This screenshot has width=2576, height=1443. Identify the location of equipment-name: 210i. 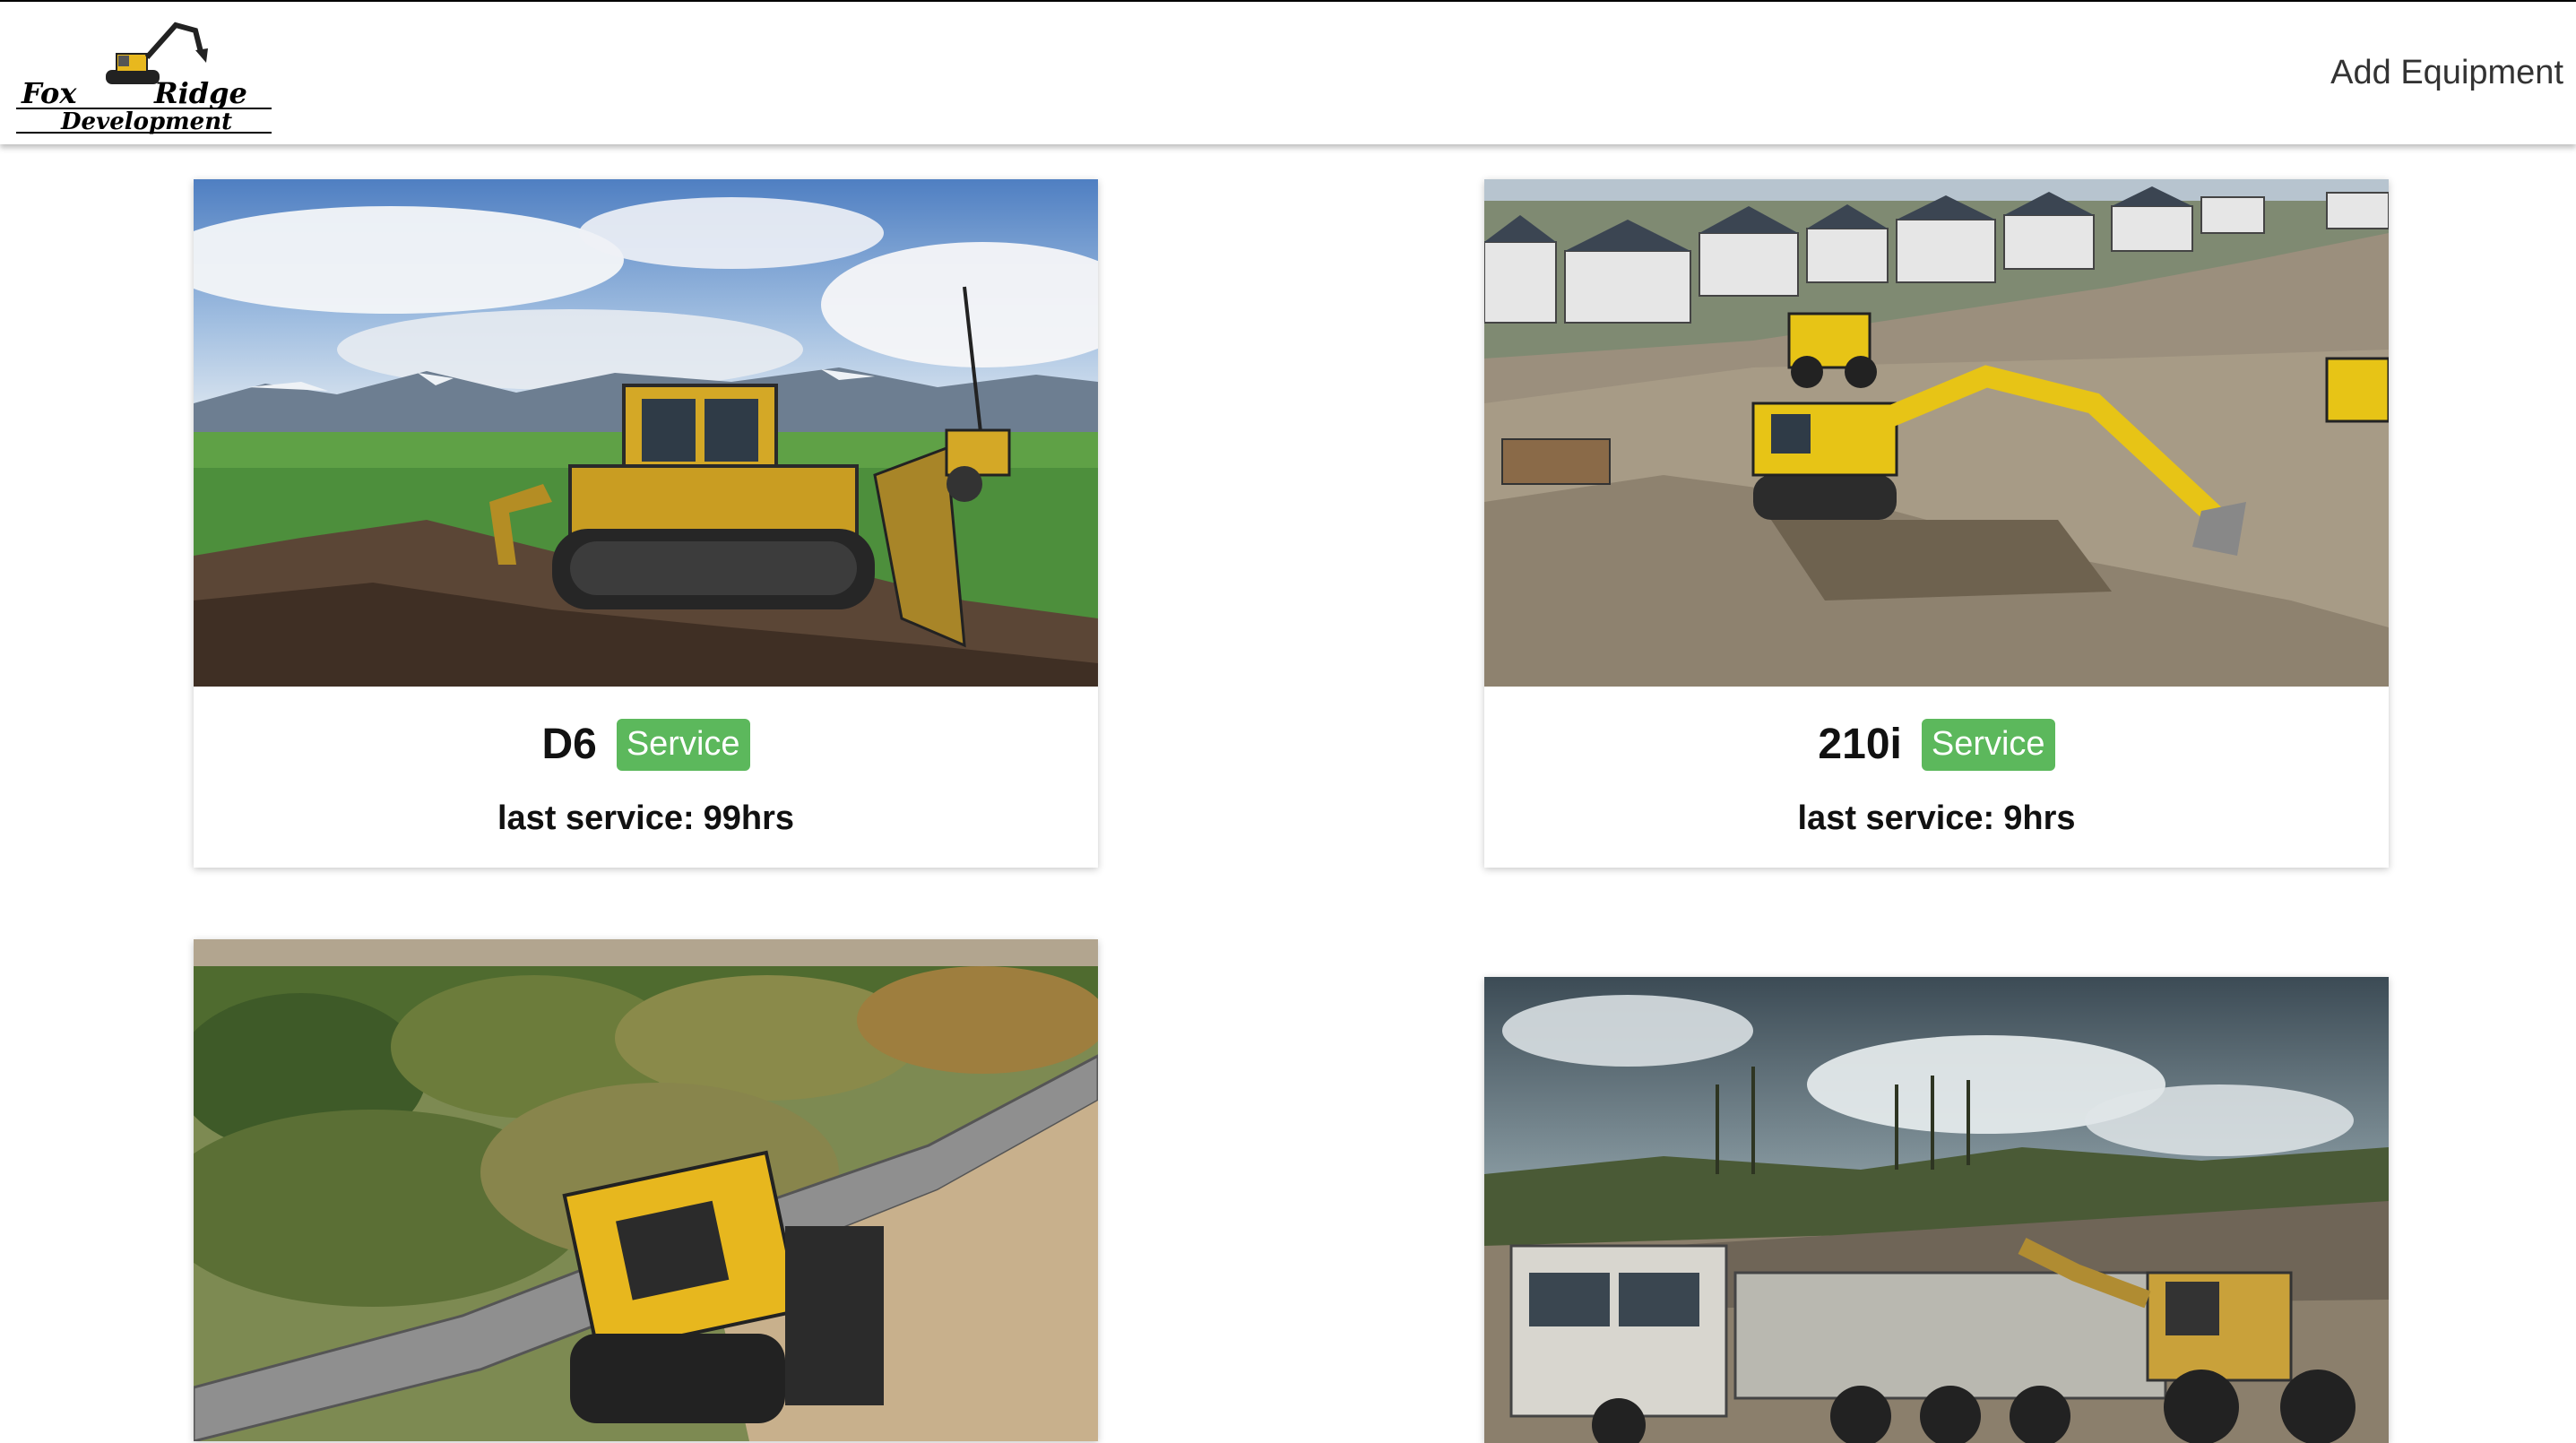
(1860, 745).